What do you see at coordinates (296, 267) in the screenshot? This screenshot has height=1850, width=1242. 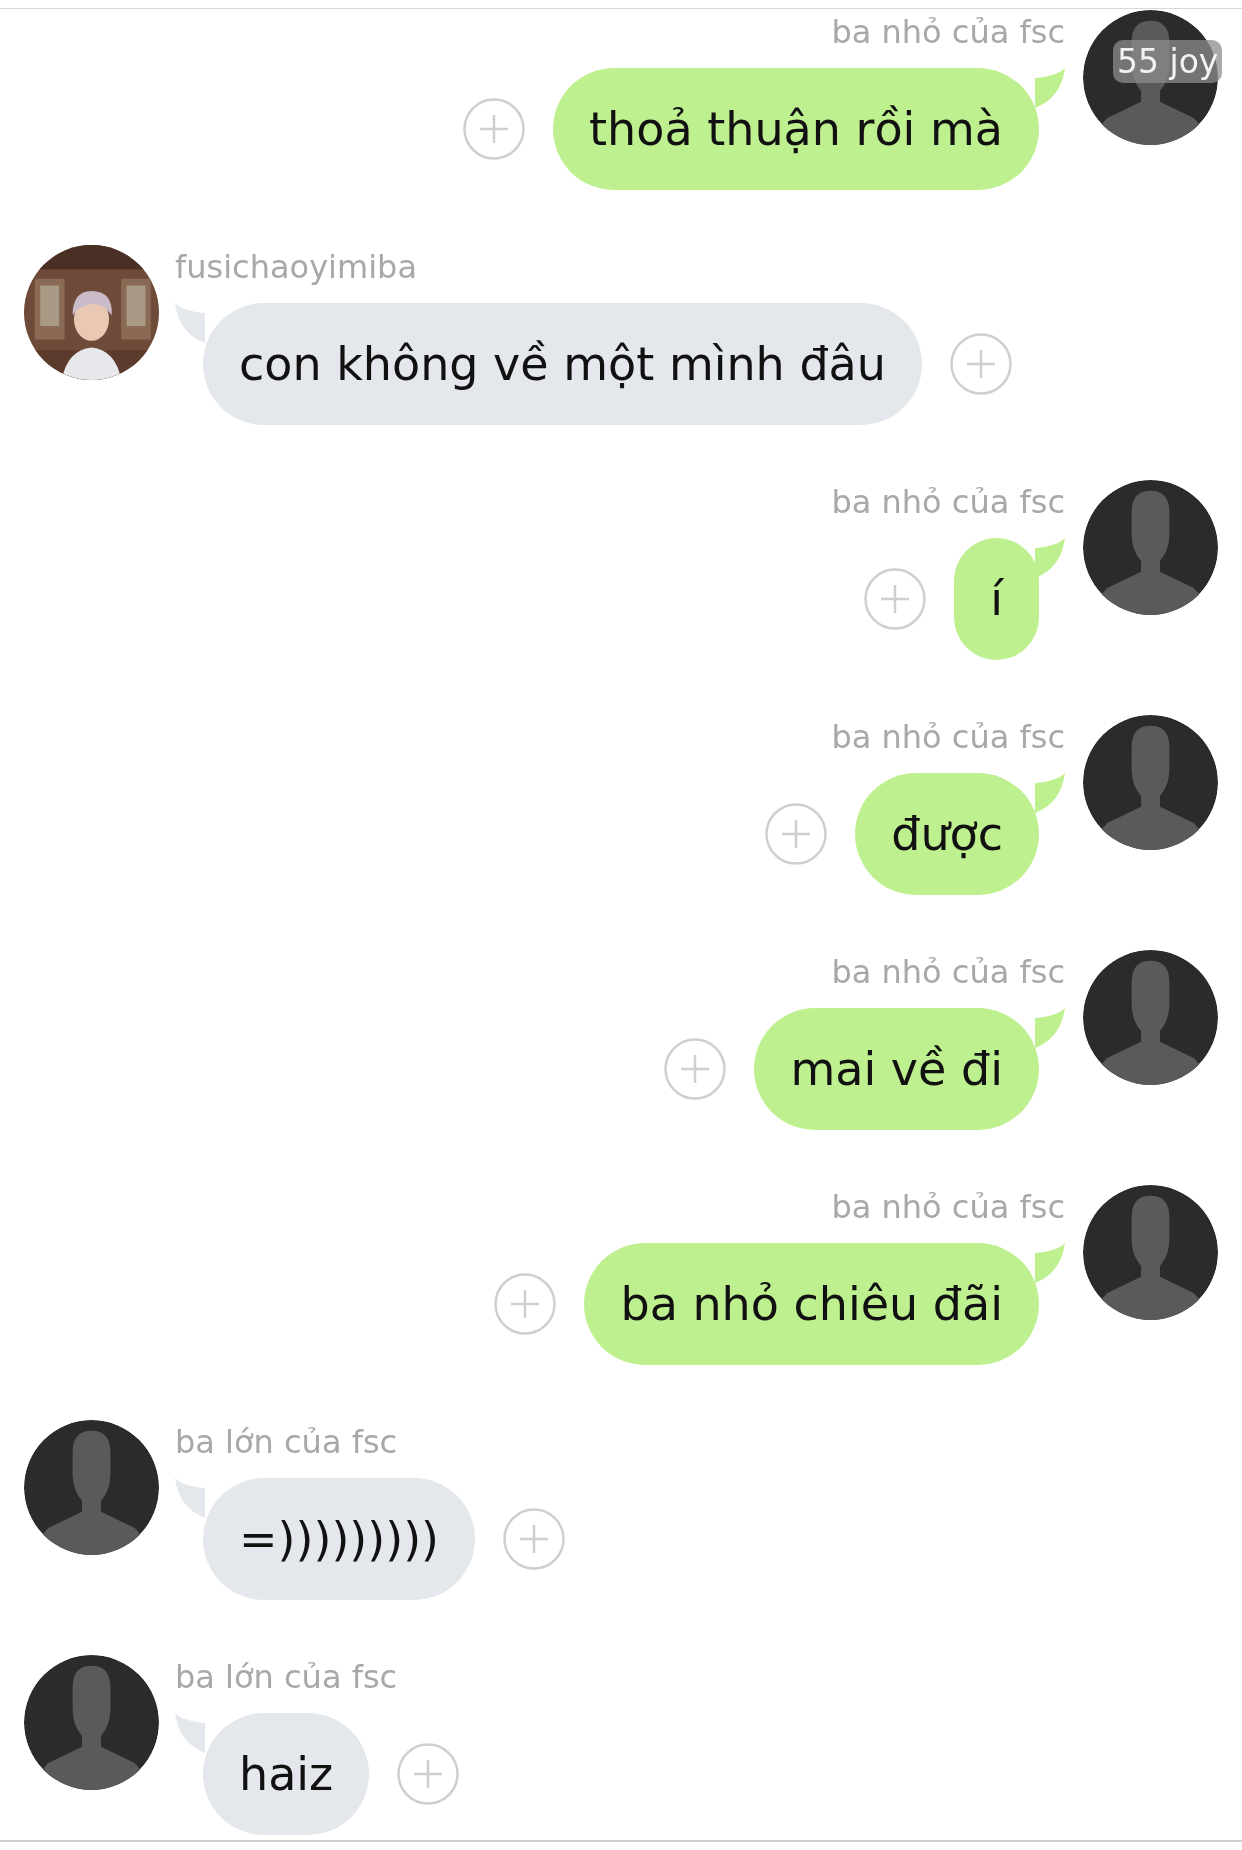 I see `sender-name: fusichaoyimiba` at bounding box center [296, 267].